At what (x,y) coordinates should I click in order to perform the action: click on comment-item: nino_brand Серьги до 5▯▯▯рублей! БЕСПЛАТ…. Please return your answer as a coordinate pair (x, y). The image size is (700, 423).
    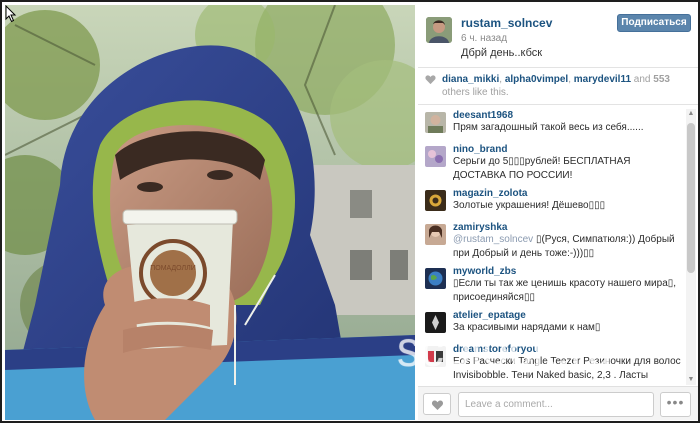
    Looking at the image, I should click on (552, 165).